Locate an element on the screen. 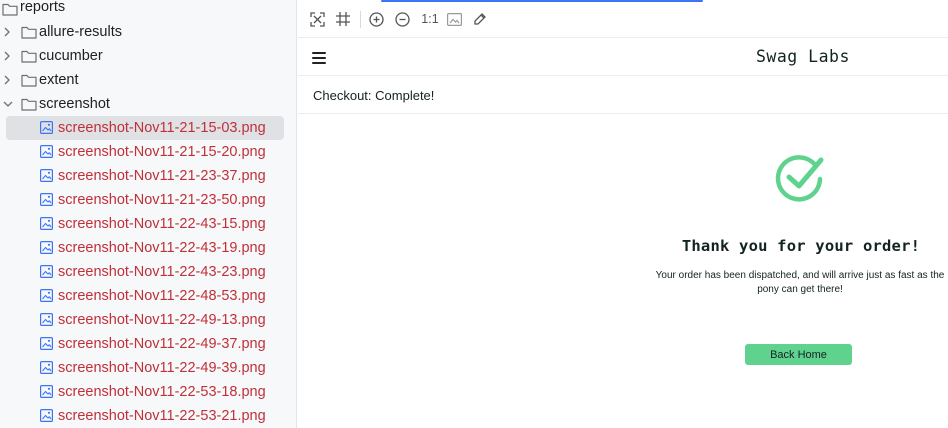 The width and height of the screenshot is (948, 428). checkmark-icon is located at coordinates (799, 178).